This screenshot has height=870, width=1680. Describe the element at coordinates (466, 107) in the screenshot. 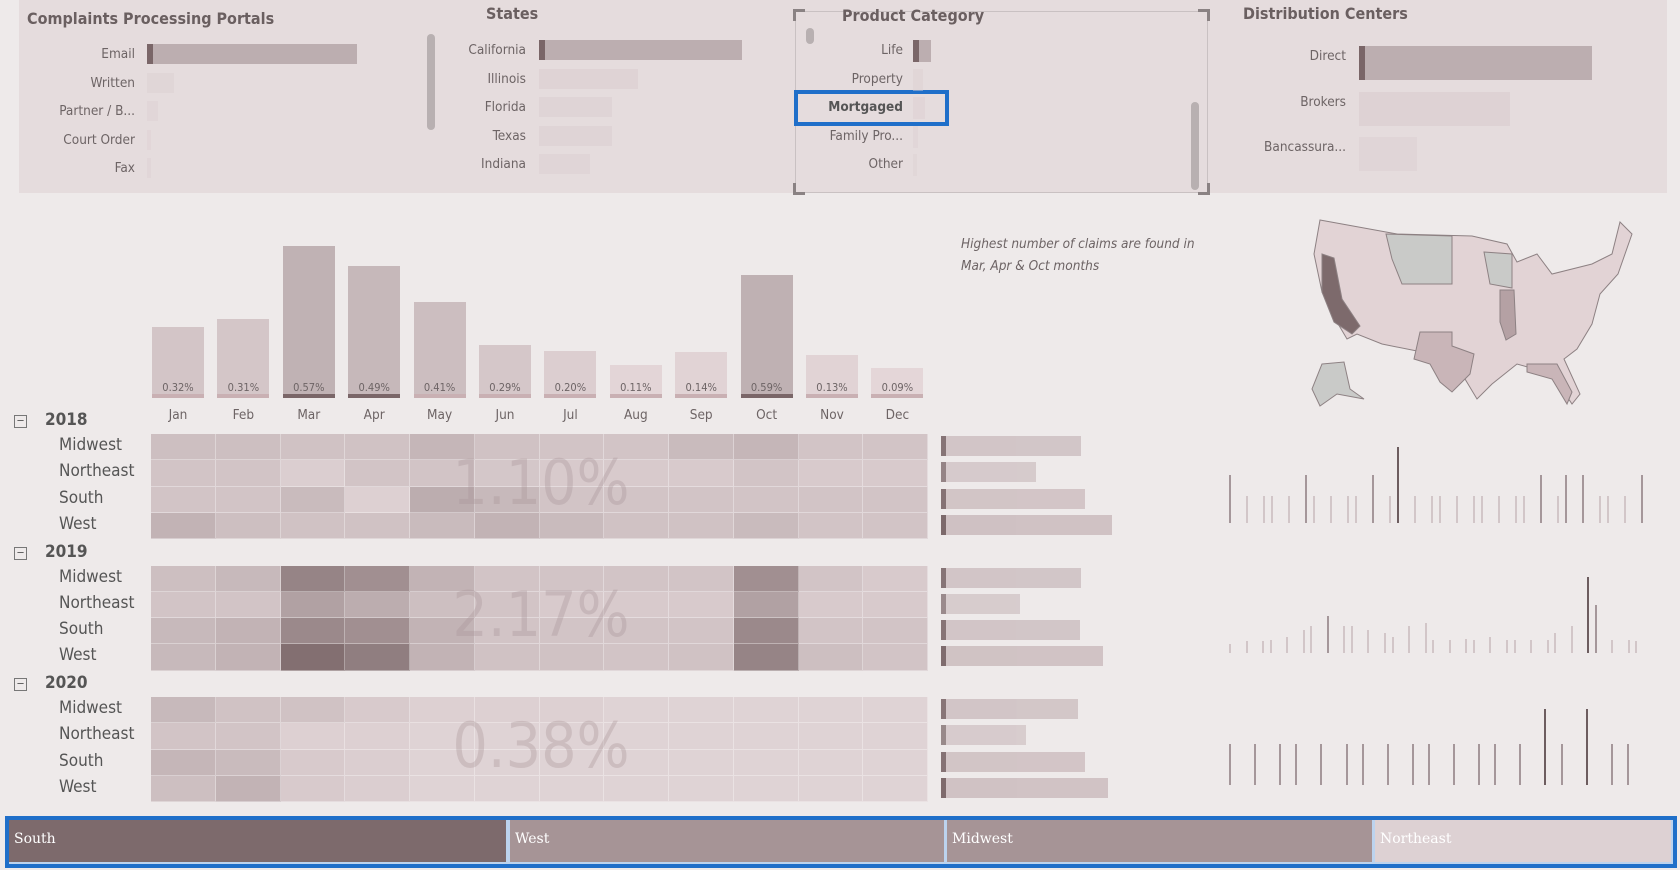

I see `bar-label: Florida` at that location.